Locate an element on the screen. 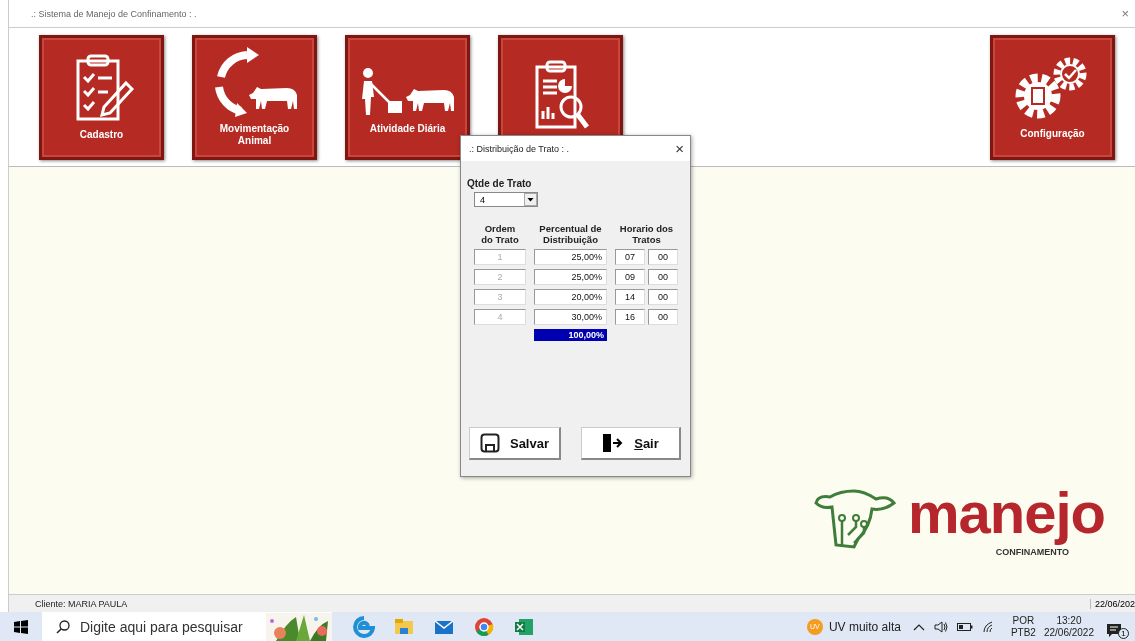 This screenshot has width=1135, height=641. speaker-icon is located at coordinates (940, 626).